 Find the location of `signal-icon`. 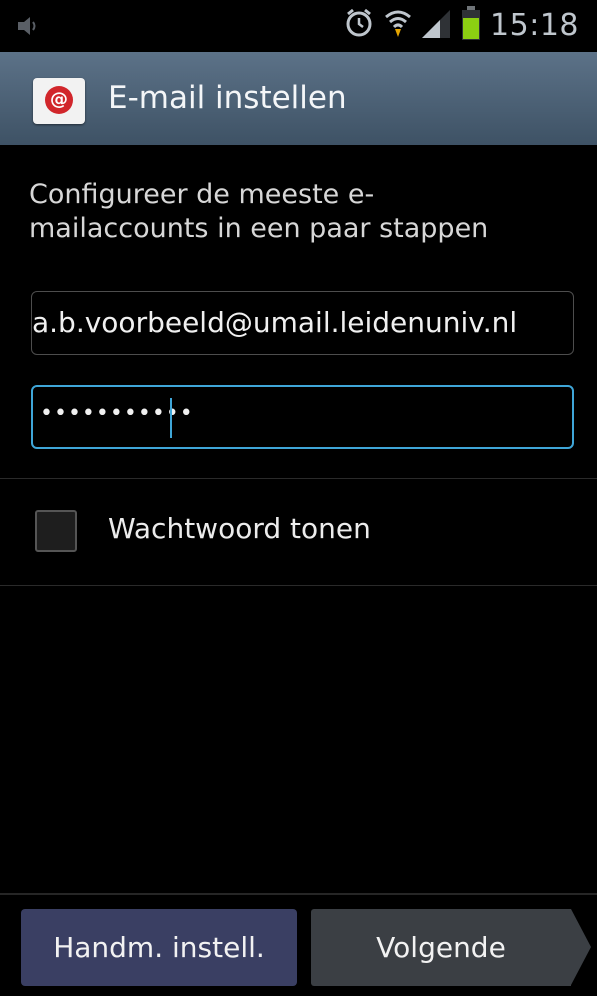

signal-icon is located at coordinates (437, 25).